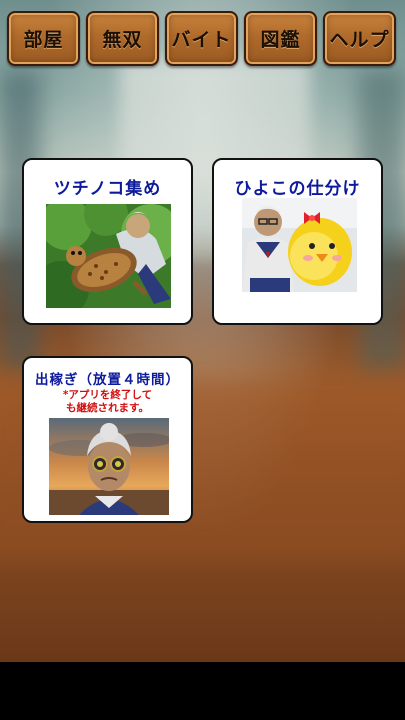  What do you see at coordinates (202, 691) in the screenshot?
I see `bottom-bar` at bounding box center [202, 691].